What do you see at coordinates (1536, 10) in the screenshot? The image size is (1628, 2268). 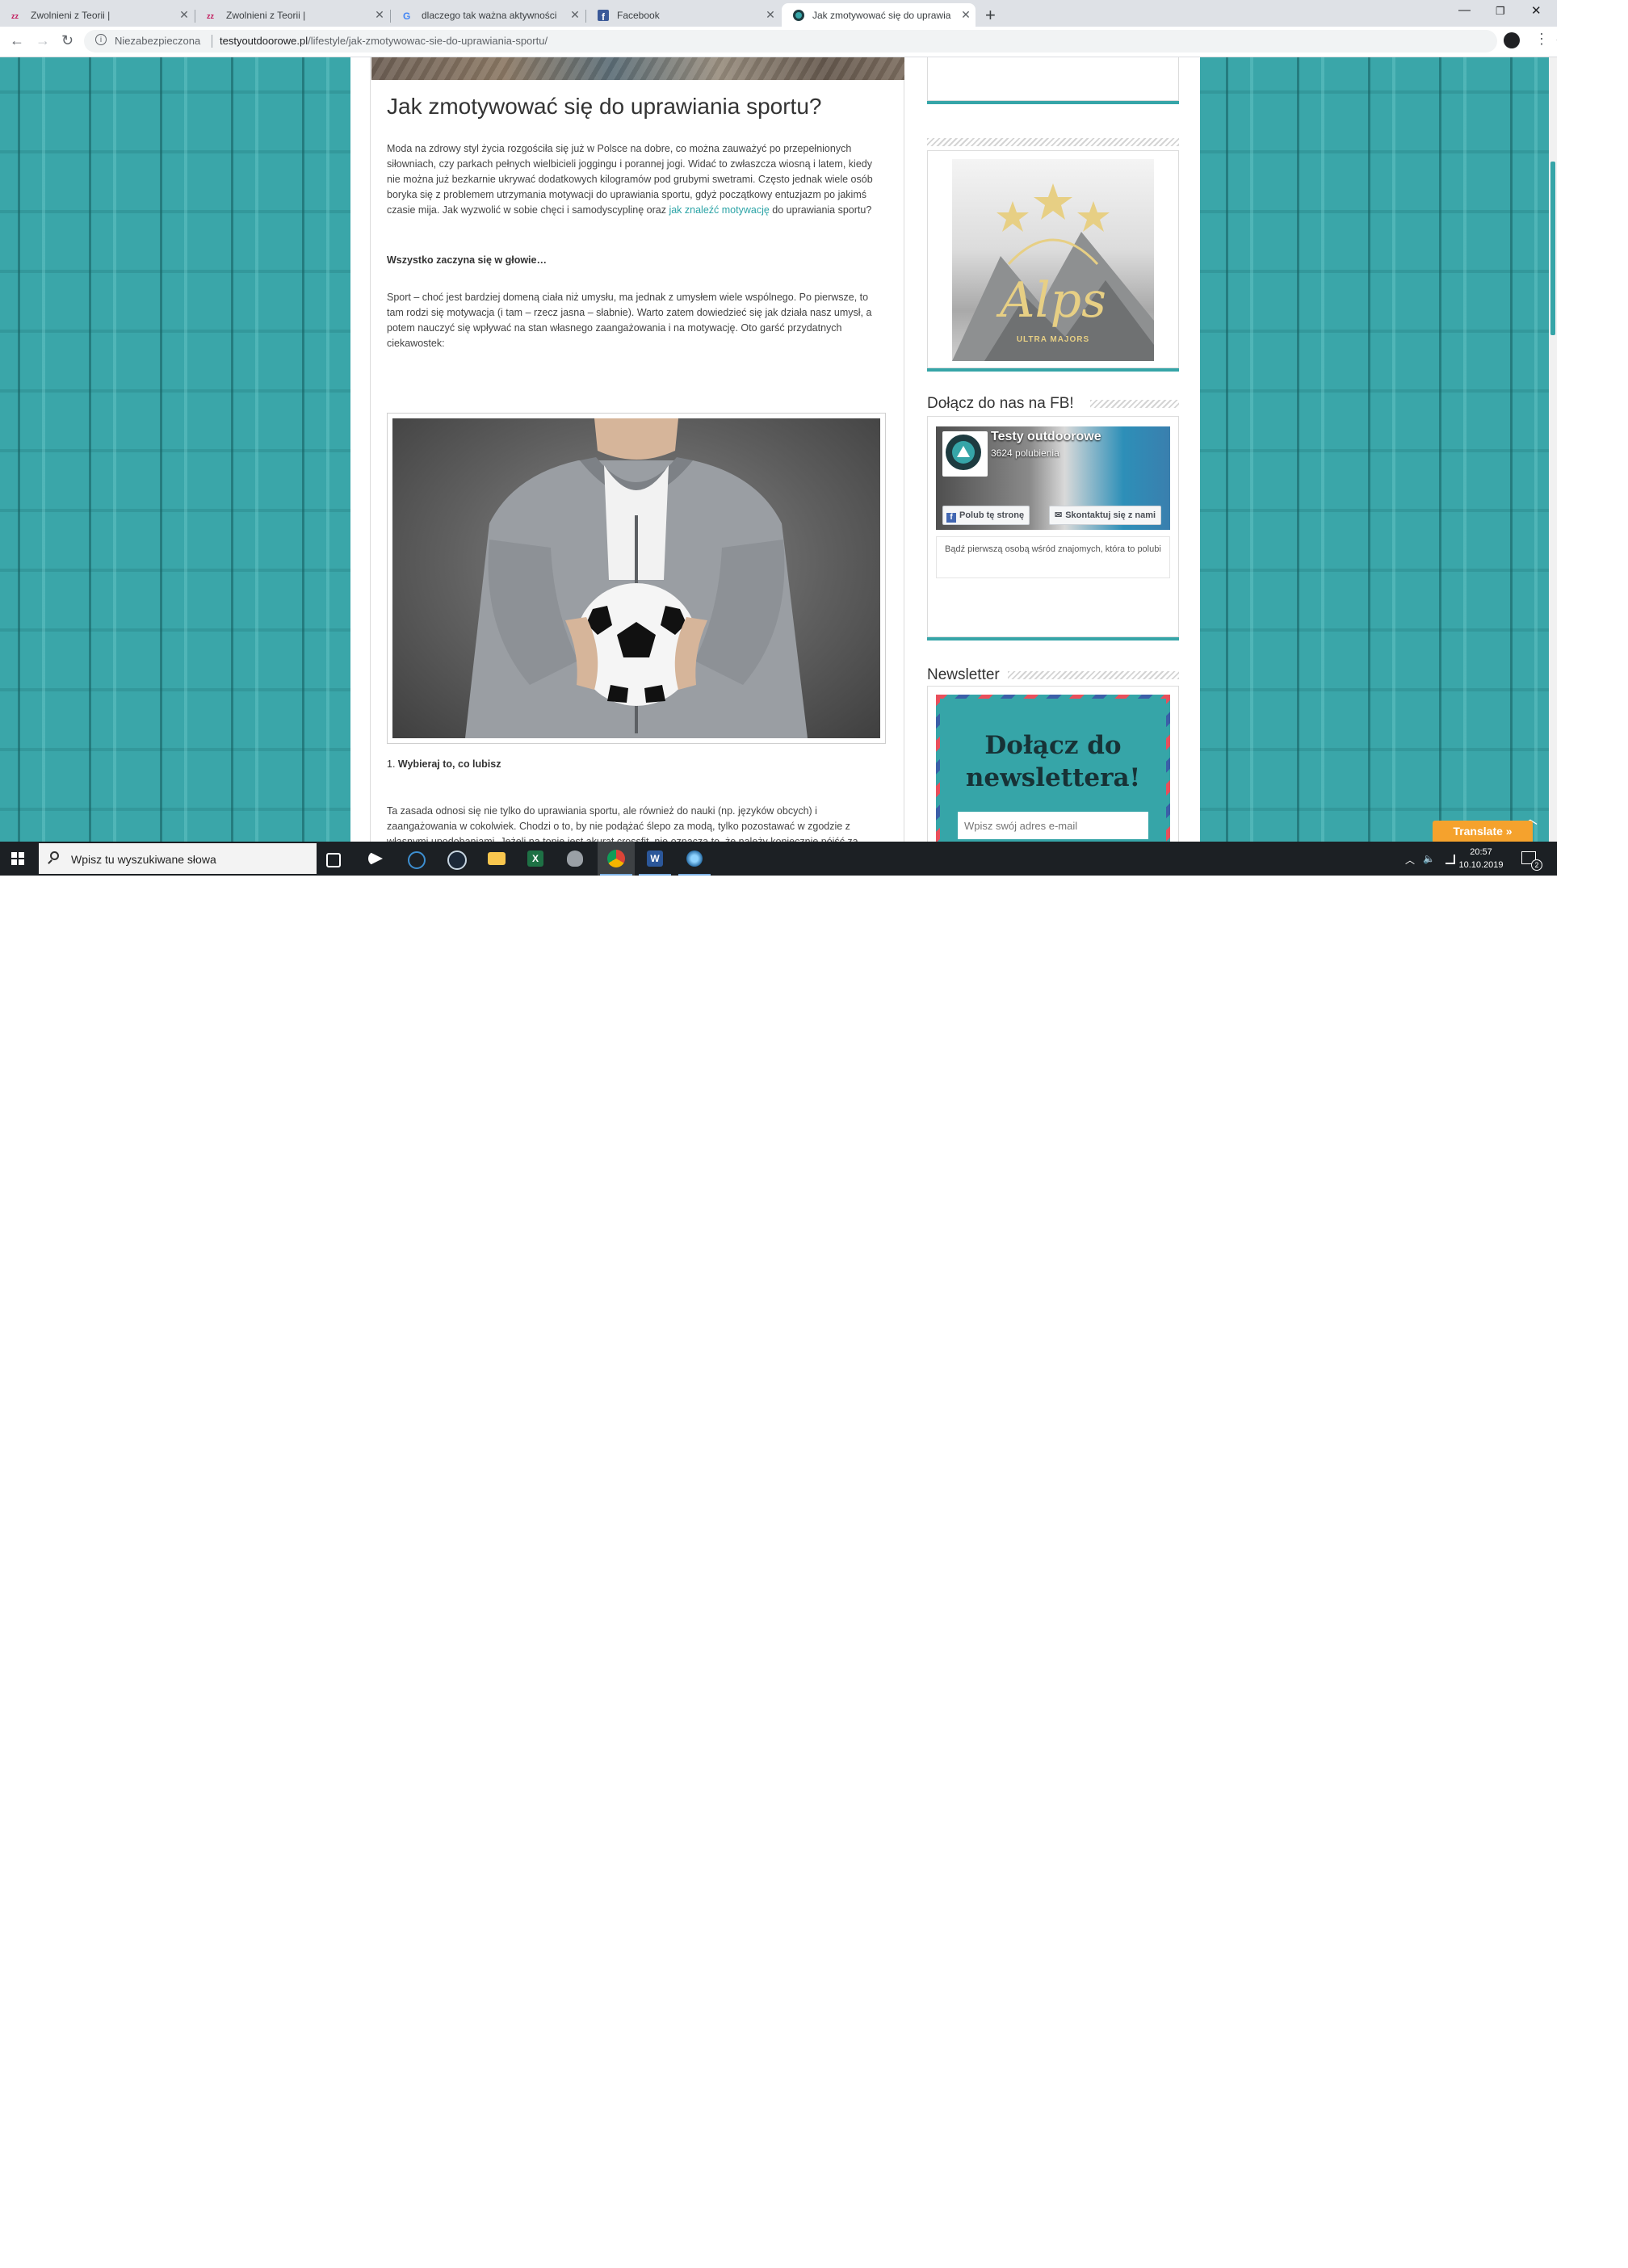 I see `window-close-icon: ✕` at bounding box center [1536, 10].